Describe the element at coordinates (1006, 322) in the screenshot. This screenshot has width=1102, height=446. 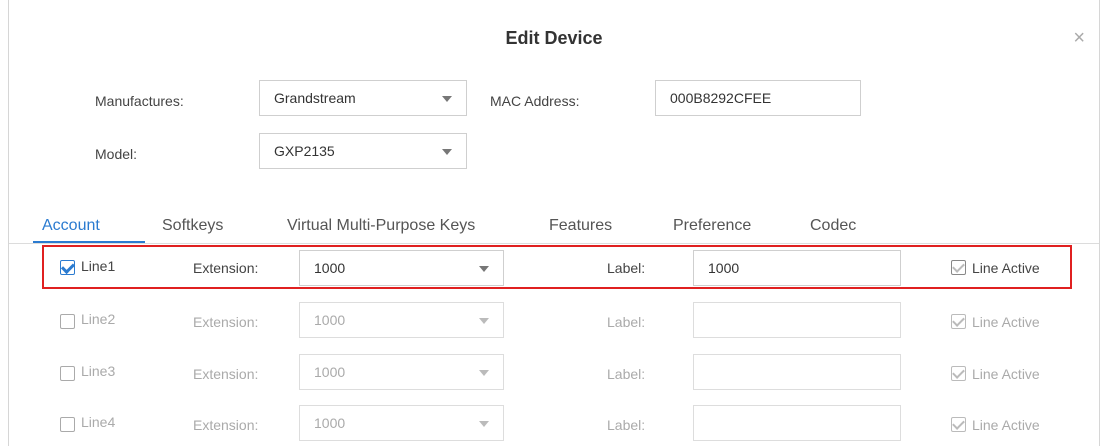
I see `line2-active-label: Line Active` at that location.